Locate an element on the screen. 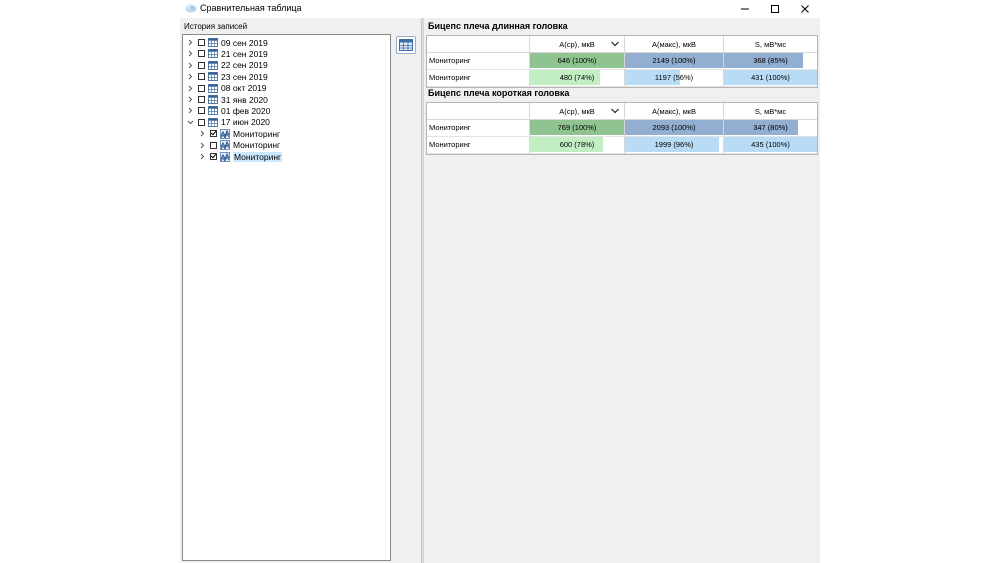 This screenshot has width=1000, height=563. table-view-button is located at coordinates (406, 45).